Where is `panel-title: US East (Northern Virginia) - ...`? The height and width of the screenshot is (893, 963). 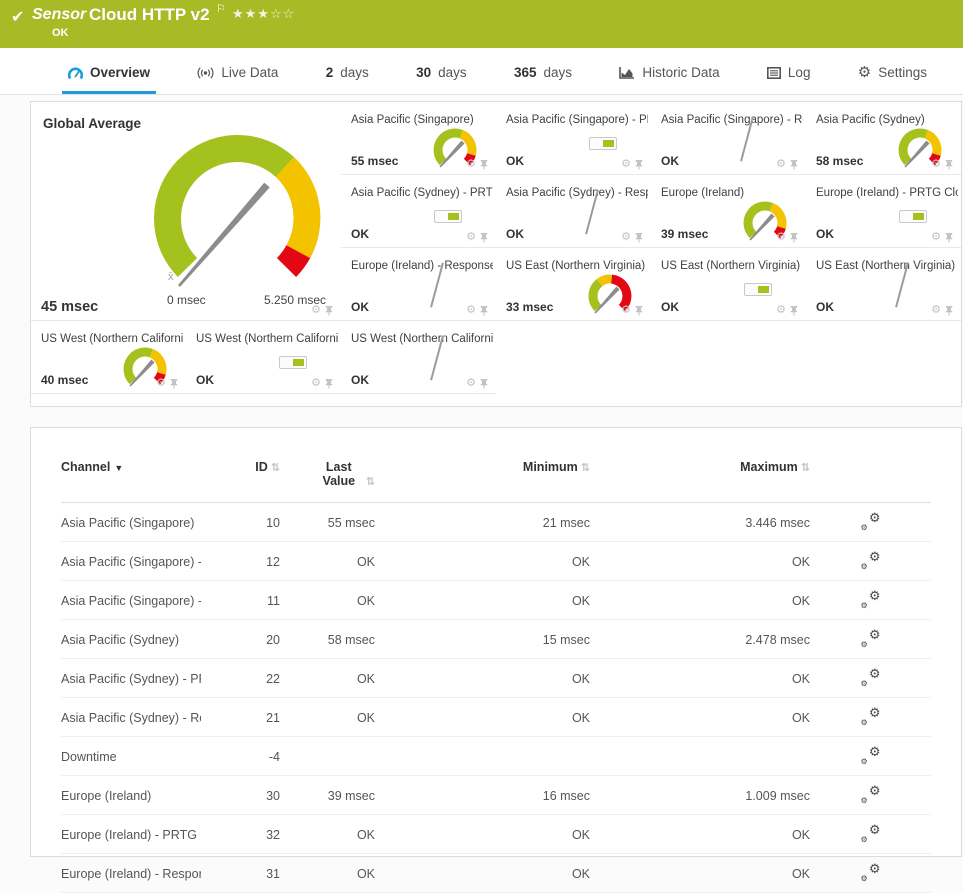
panel-title: US East (Northern Virginia) - ... is located at coordinates (732, 266).